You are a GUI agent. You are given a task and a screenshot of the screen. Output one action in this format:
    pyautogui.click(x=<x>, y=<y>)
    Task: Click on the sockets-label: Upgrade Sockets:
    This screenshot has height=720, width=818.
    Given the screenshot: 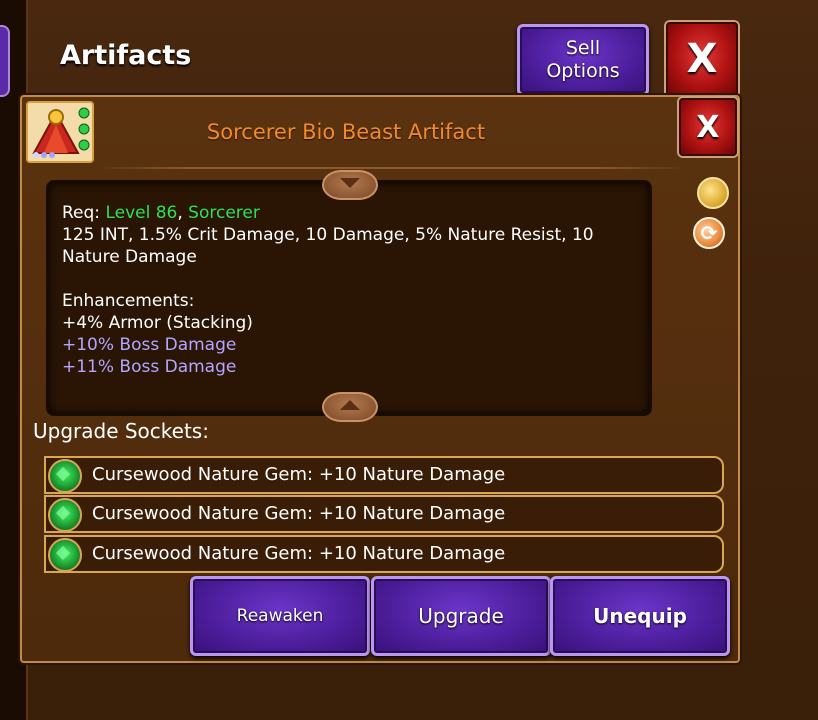 What is the action you would take?
    pyautogui.click(x=121, y=431)
    